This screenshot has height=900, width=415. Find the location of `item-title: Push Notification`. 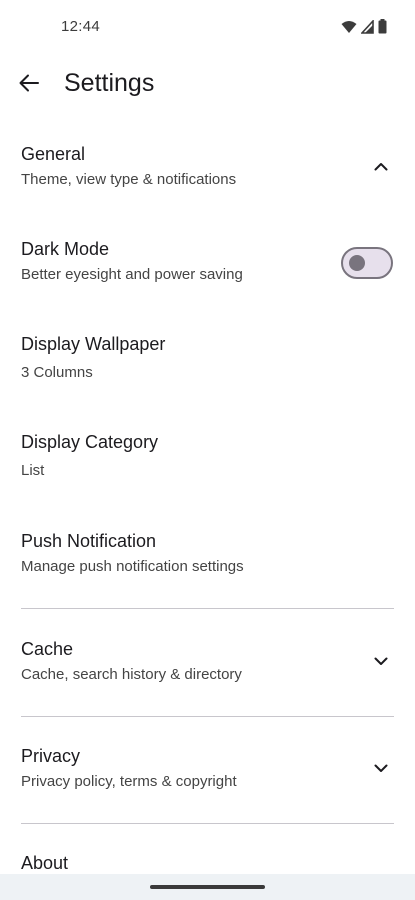

item-title: Push Notification is located at coordinates (89, 541).